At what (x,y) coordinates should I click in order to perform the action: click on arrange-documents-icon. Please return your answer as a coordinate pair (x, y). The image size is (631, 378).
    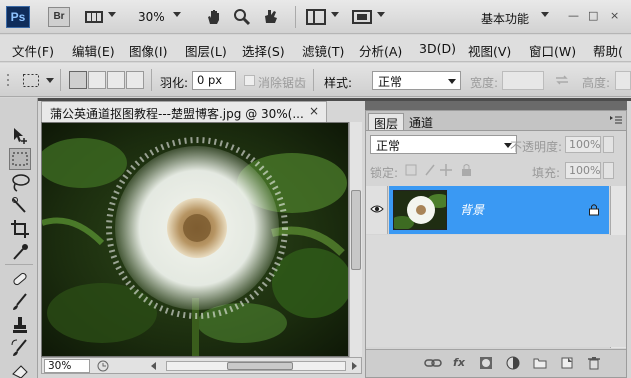
    Looking at the image, I should click on (316, 17).